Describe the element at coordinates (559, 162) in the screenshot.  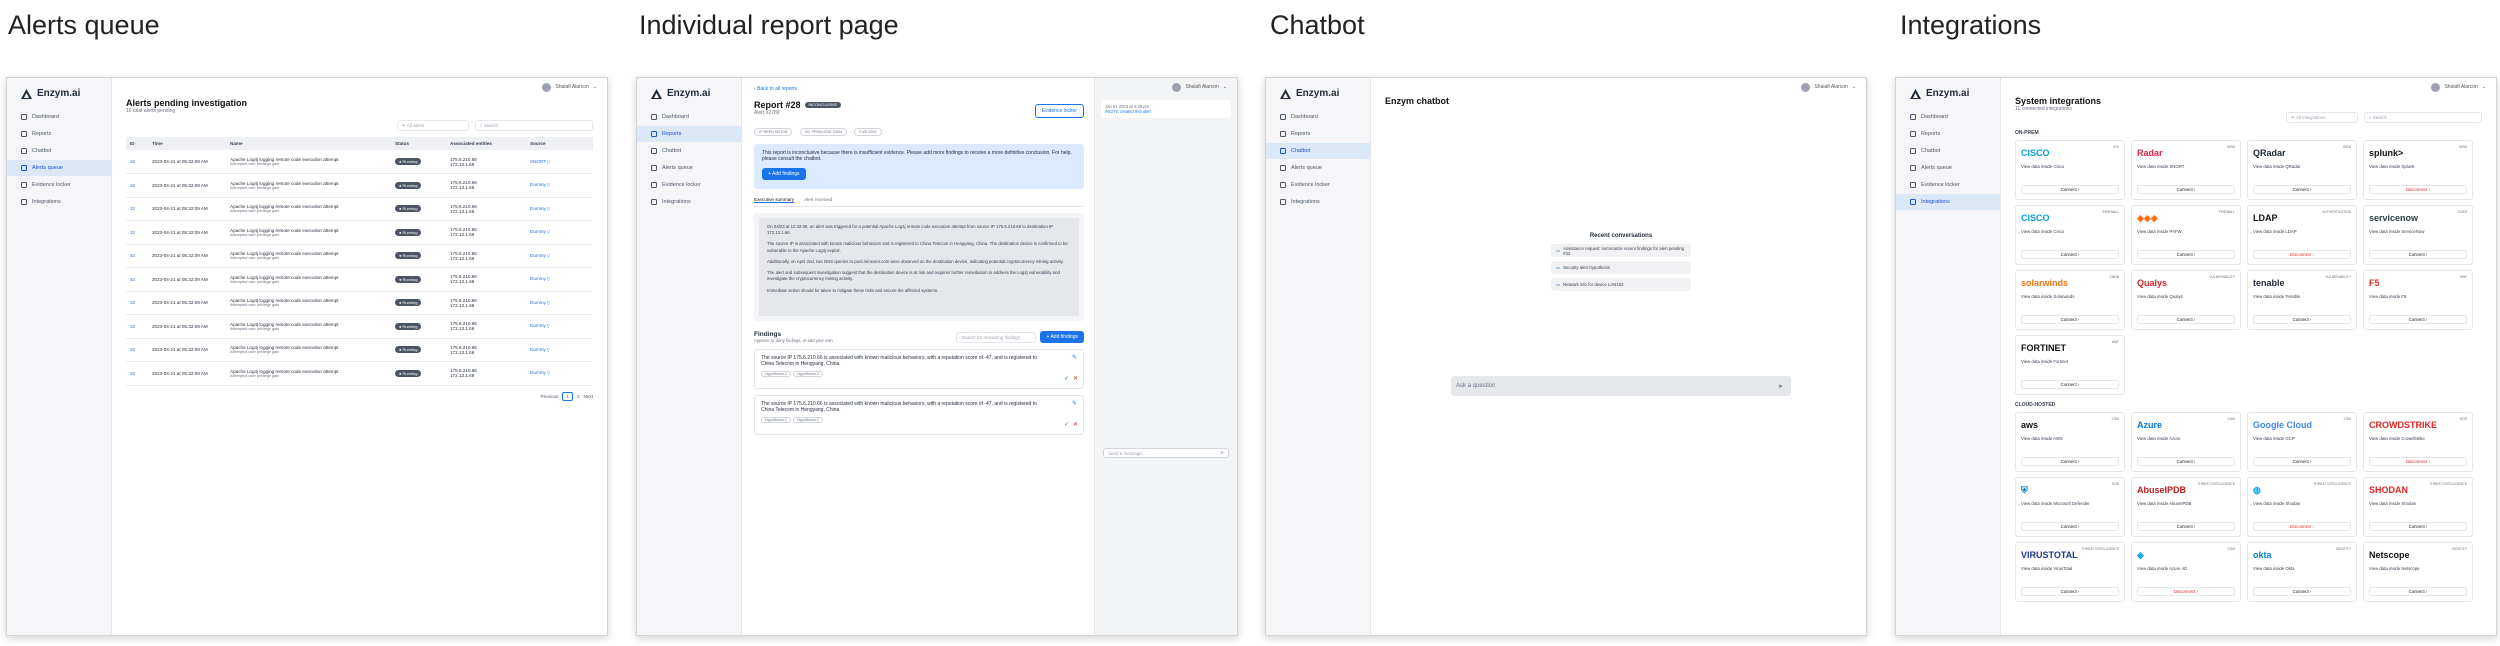
I see `source-cell: SNORT ▯` at that location.